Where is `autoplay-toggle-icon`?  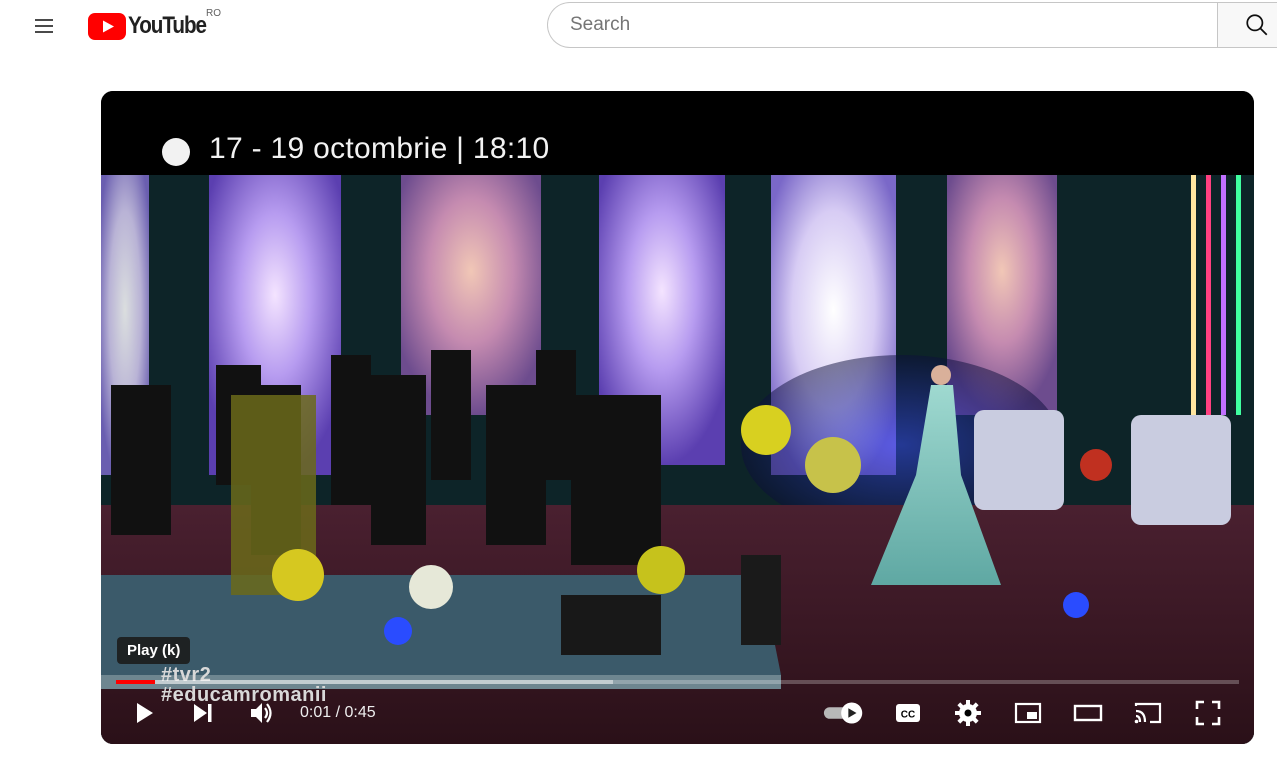
autoplay-toggle-icon is located at coordinates (843, 713).